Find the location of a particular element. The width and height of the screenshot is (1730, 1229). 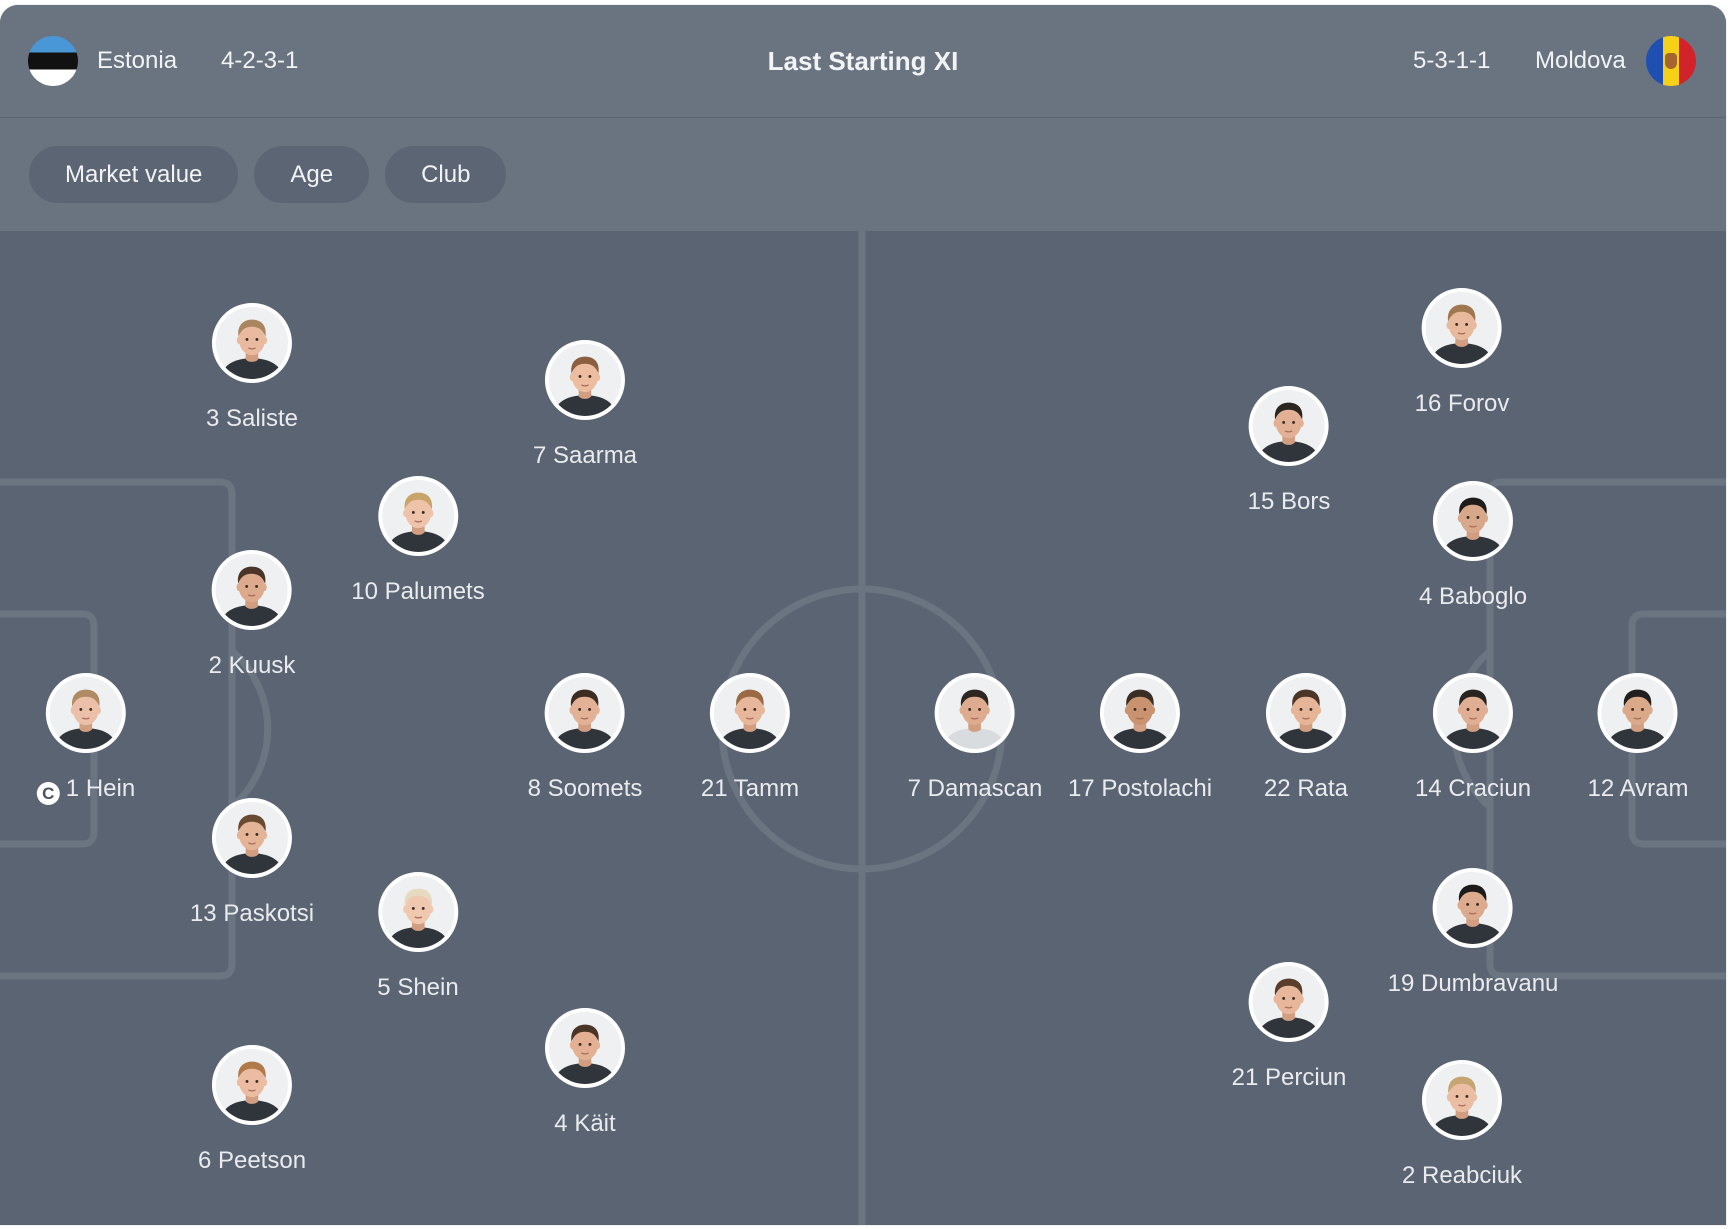

estonia-flag-wrapper is located at coordinates (53, 61).